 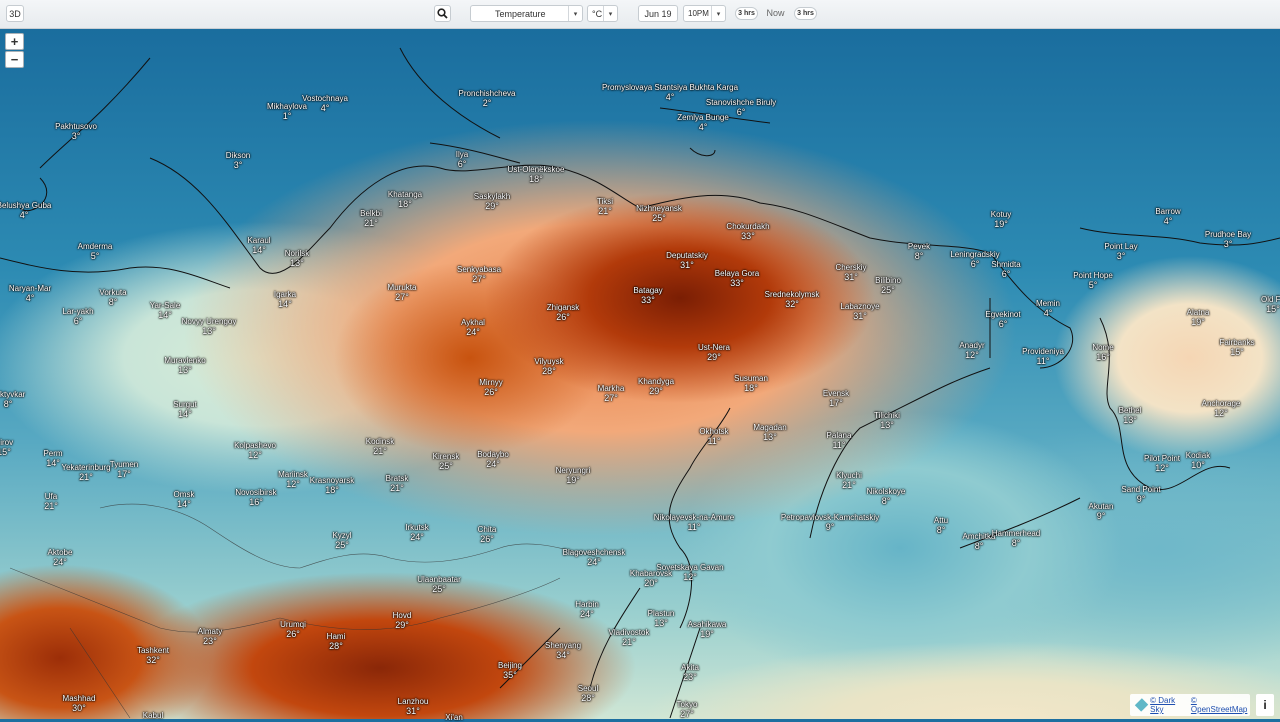 I want to click on city-label: Chita 26°, so click(x=487, y=534).